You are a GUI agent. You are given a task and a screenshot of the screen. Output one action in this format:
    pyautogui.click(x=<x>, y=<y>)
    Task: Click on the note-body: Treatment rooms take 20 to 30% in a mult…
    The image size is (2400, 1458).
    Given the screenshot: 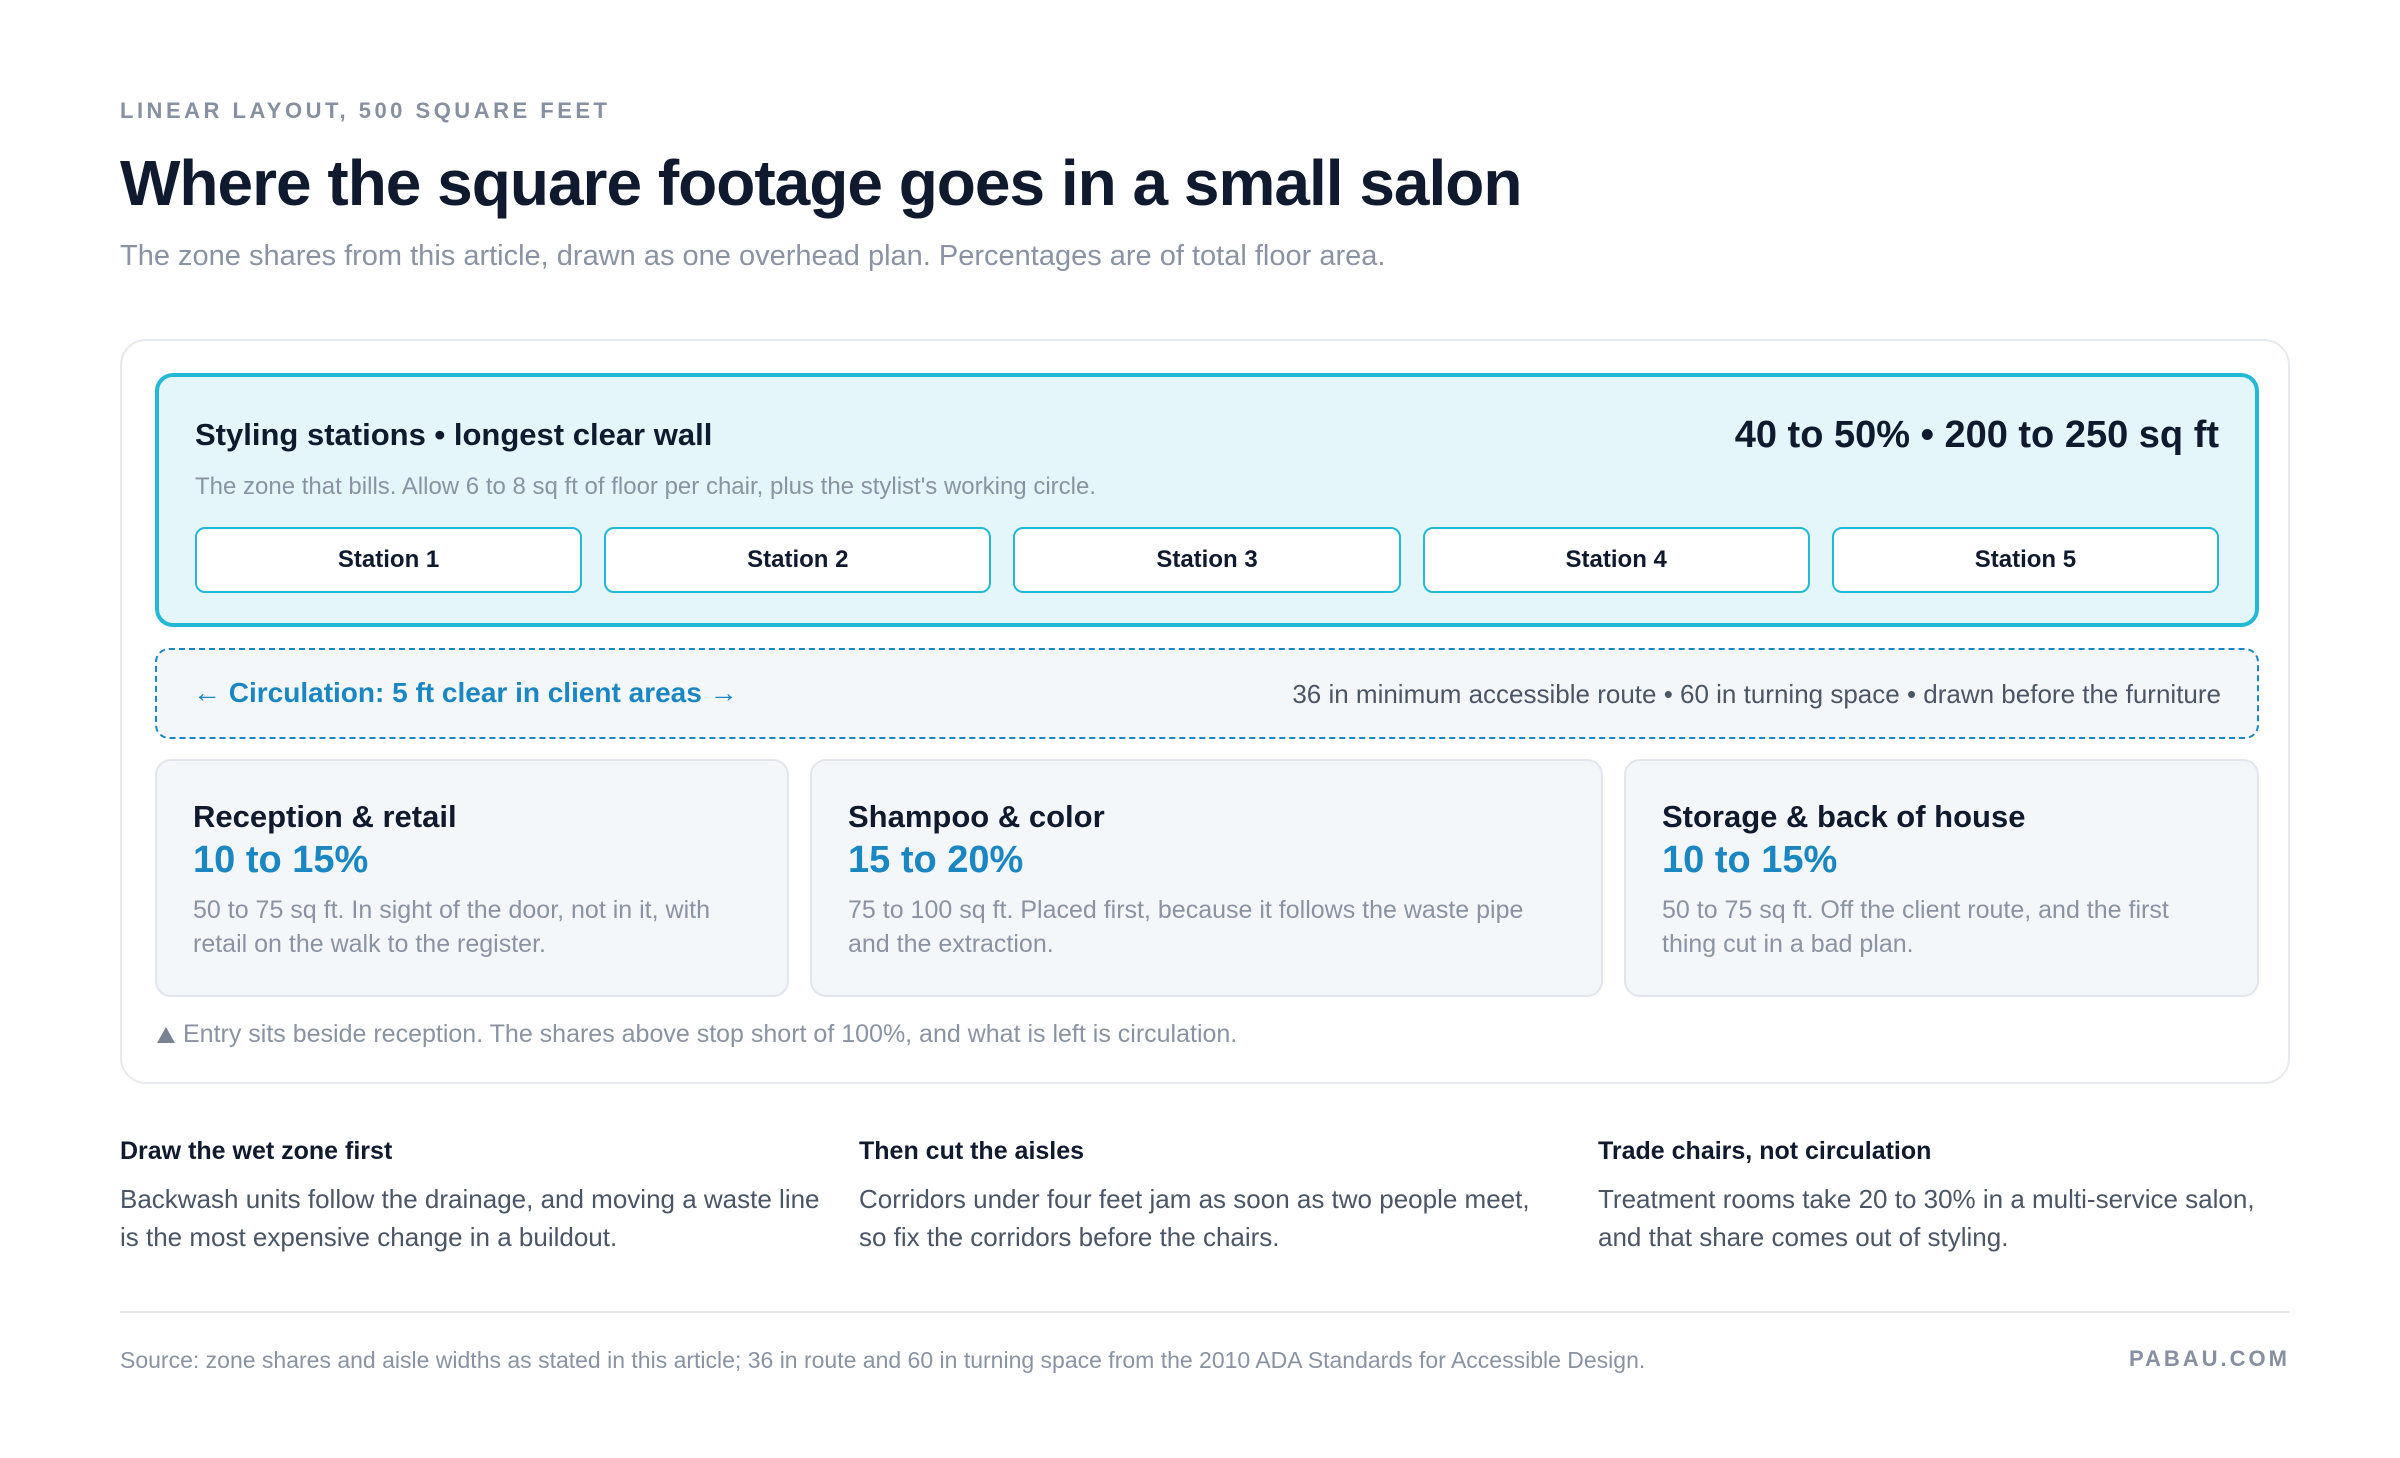 What is the action you would take?
    pyautogui.click(x=1926, y=1218)
    